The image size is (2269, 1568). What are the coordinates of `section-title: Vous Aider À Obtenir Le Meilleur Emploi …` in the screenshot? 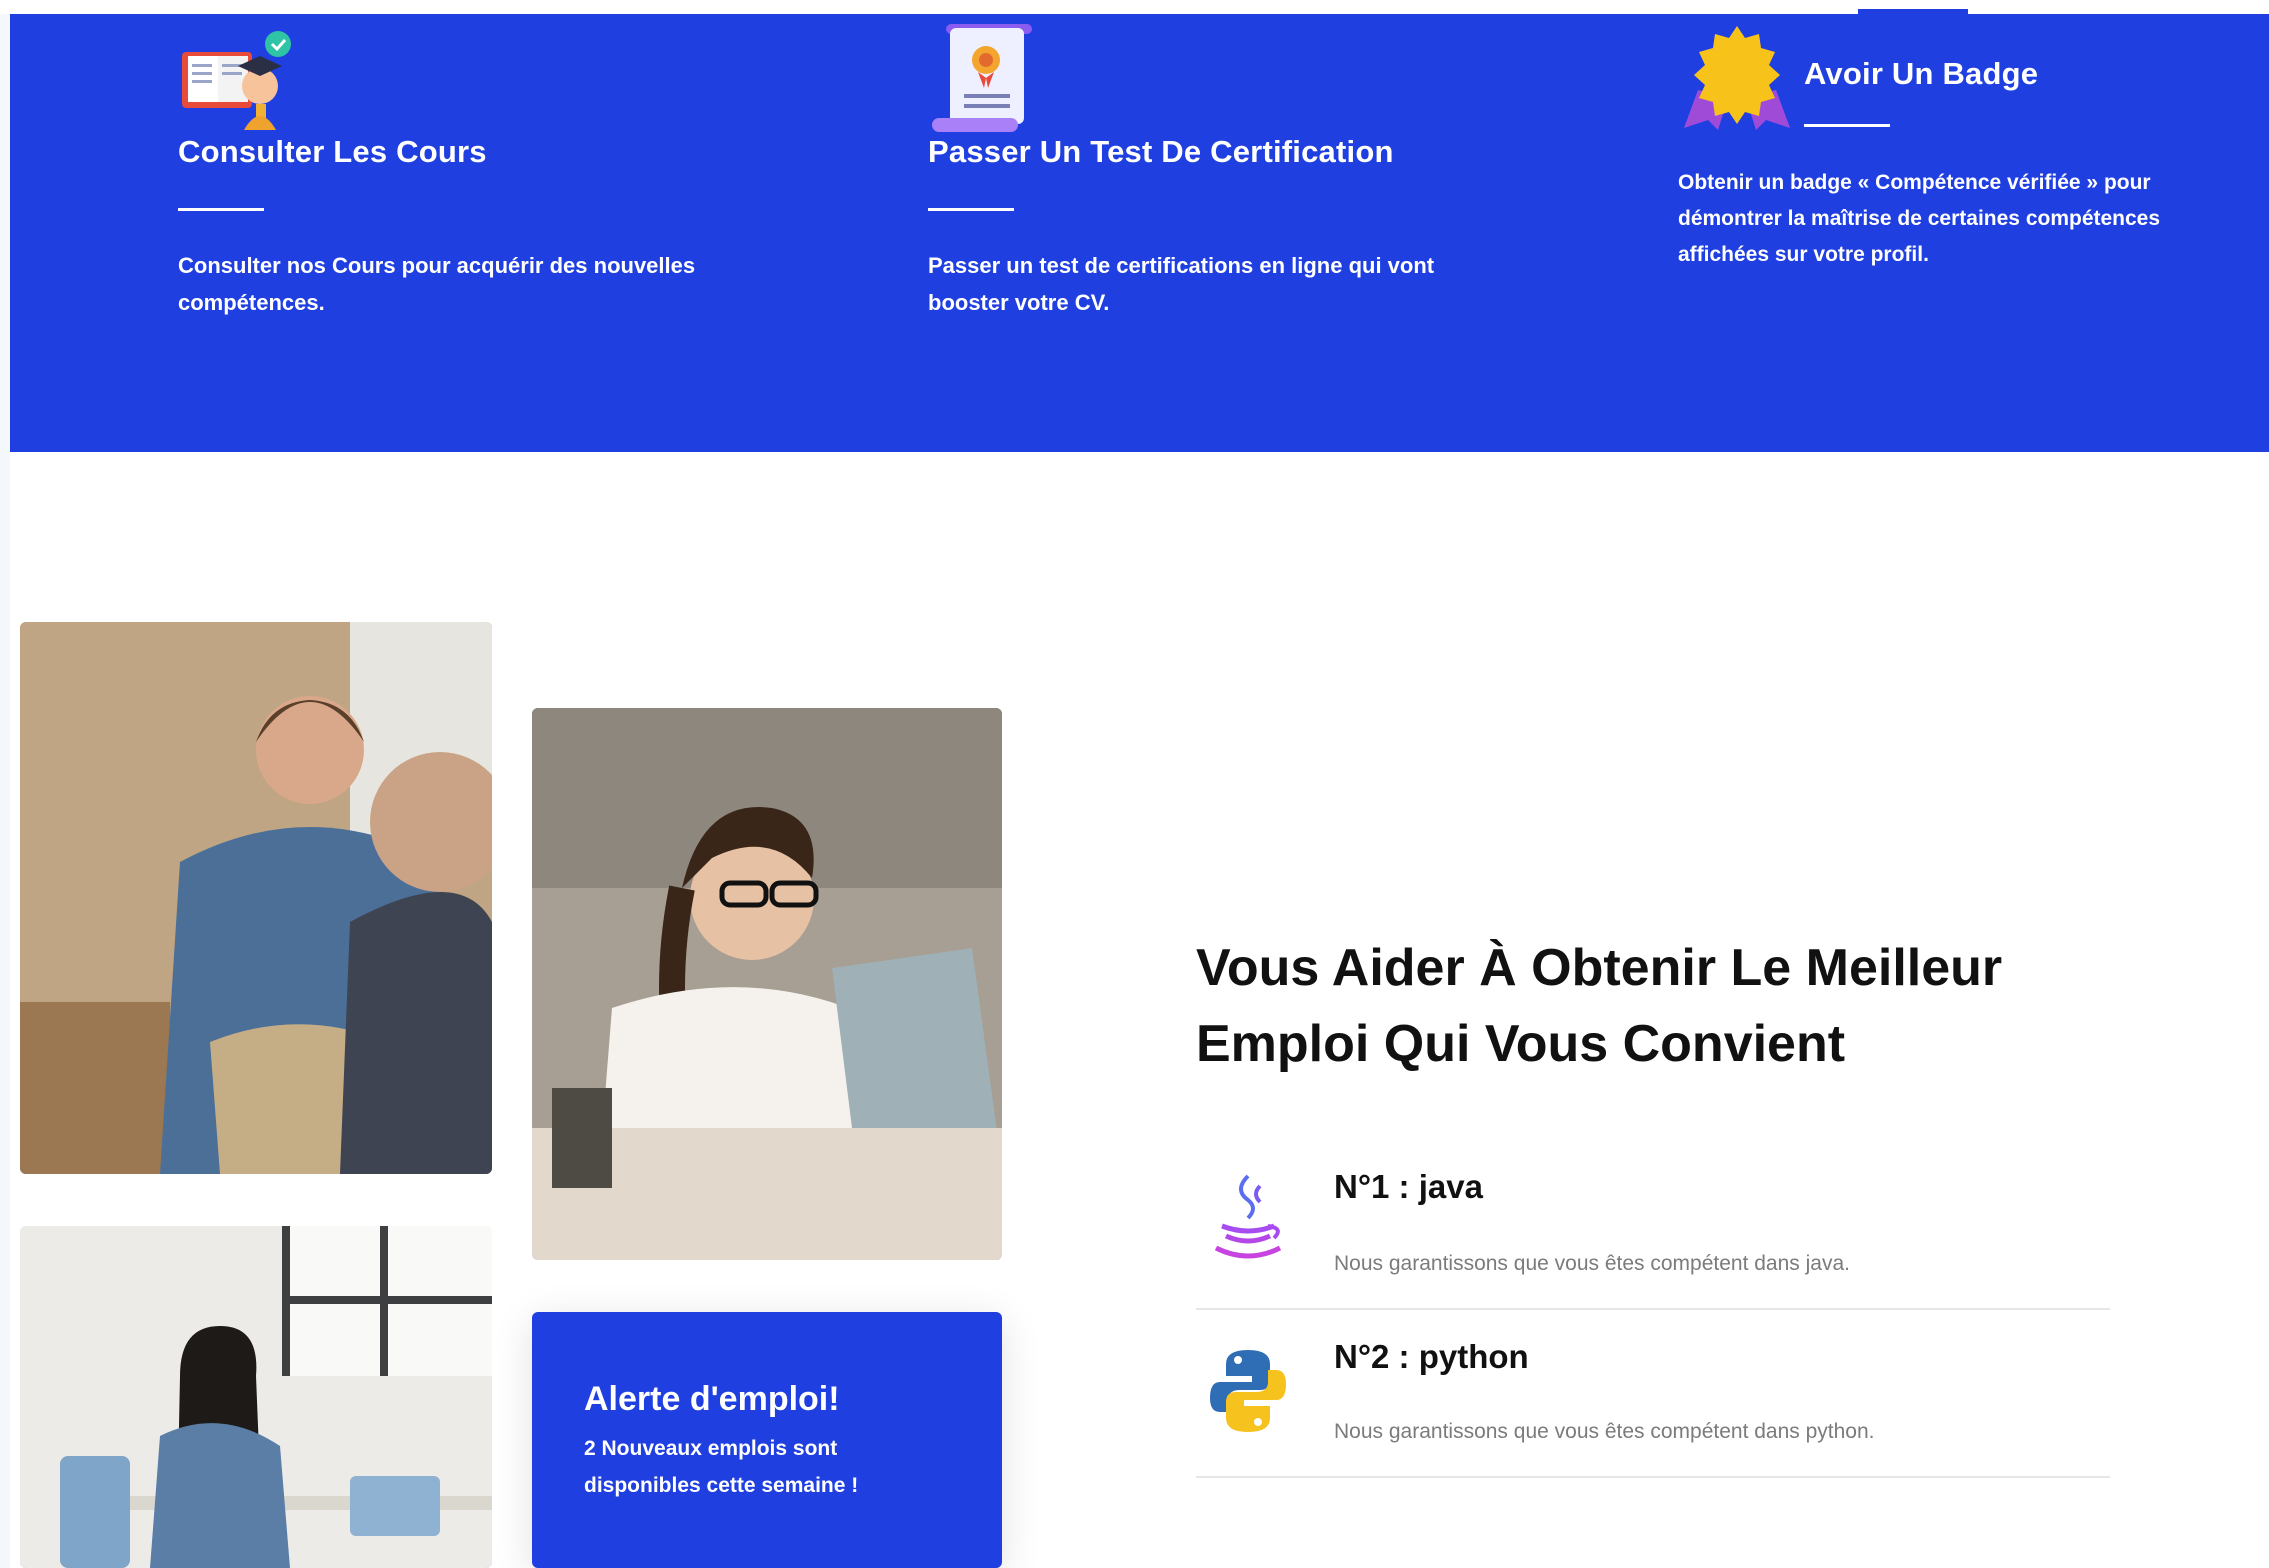 It's located at (1599, 1006).